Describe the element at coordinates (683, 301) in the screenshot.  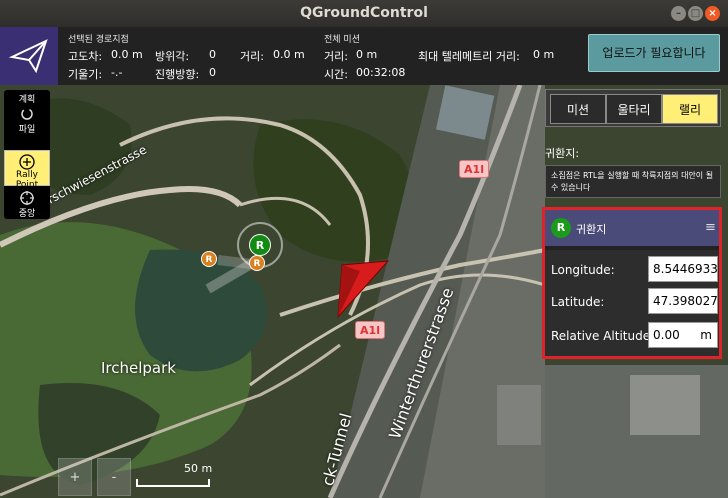
I see `latitude-input: 47.3980275` at that location.